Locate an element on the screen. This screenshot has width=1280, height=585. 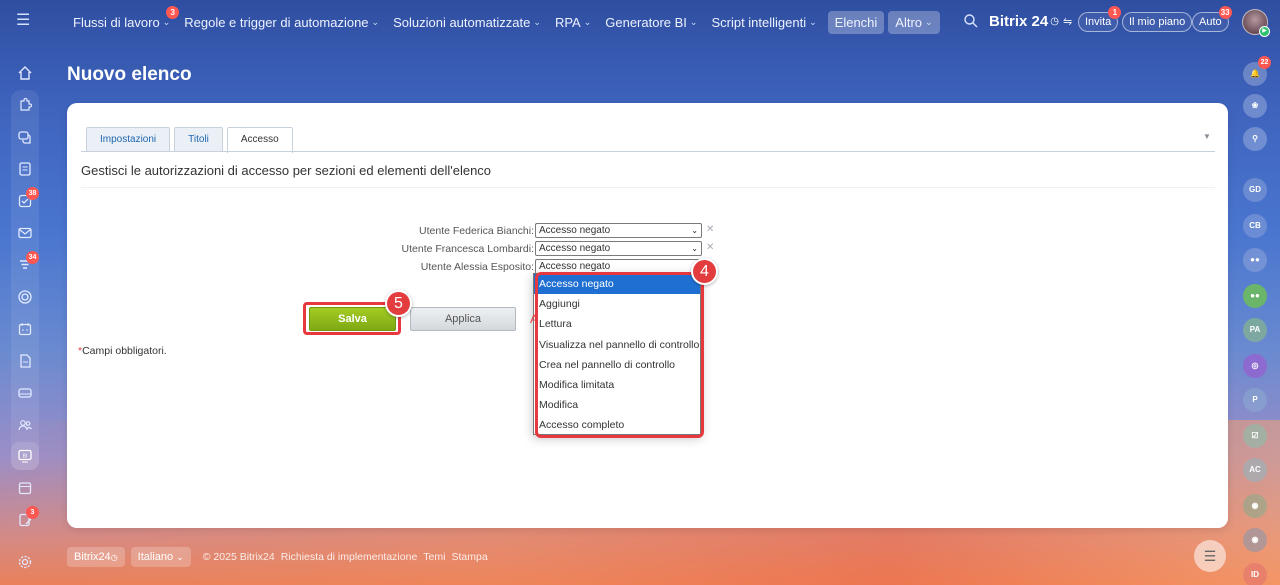
tab-bar: Impostazioni Titoli Accesso is located at coordinates (191, 140).